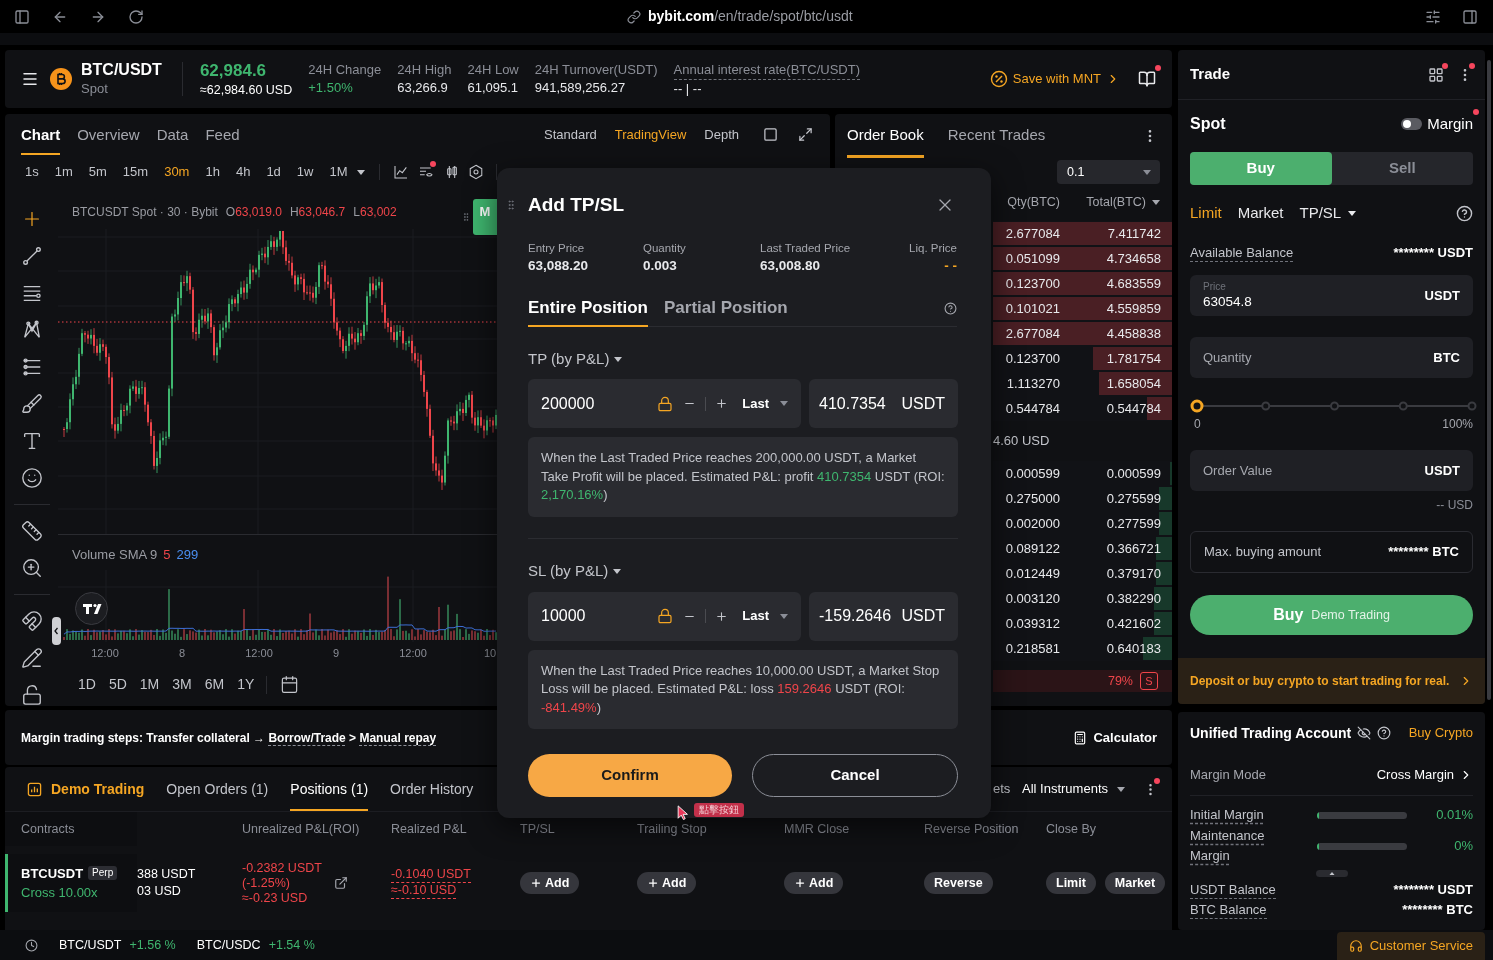  What do you see at coordinates (1331, 470) in the screenshot?
I see `order-value-field: Order Value USDT` at bounding box center [1331, 470].